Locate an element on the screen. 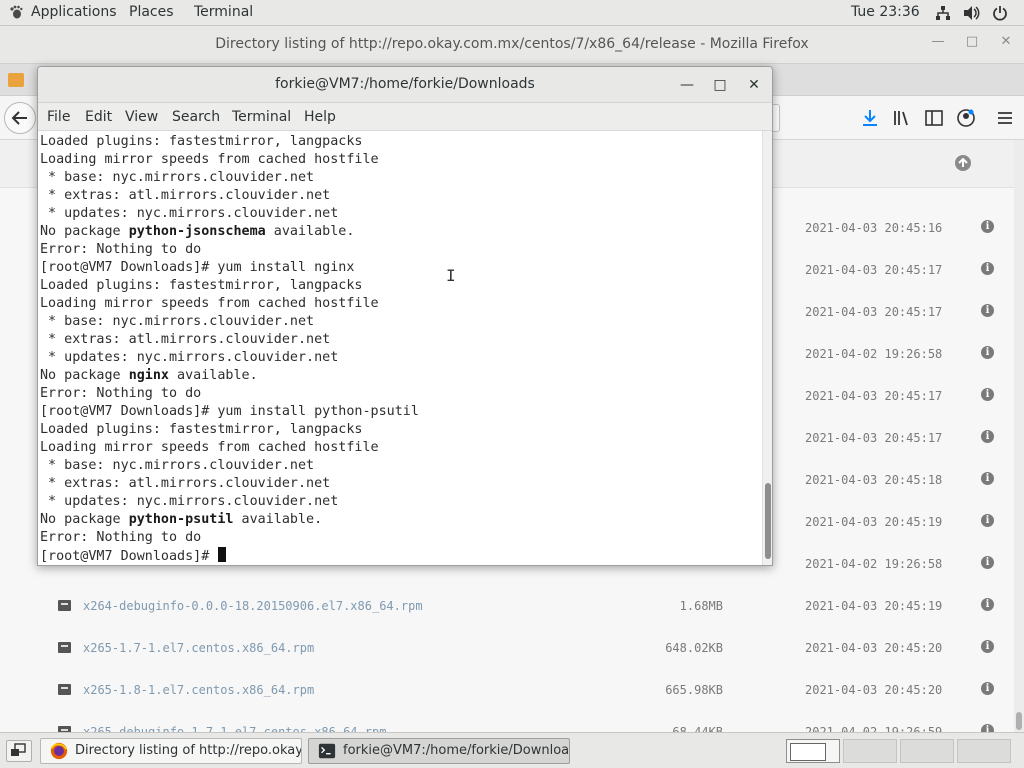 The height and width of the screenshot is (768, 1024). show-desktop-button is located at coordinates (19, 751).